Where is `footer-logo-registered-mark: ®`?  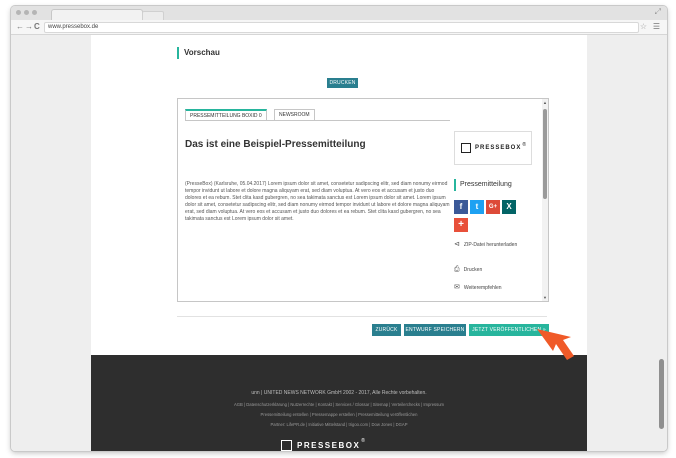 footer-logo-registered-mark: ® is located at coordinates (363, 441).